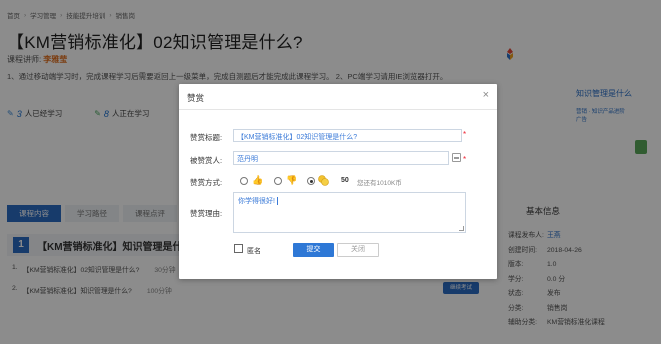 The width and height of the screenshot is (661, 344). What do you see at coordinates (278, 181) in the screenshot?
I see `method-dislike-radio` at bounding box center [278, 181].